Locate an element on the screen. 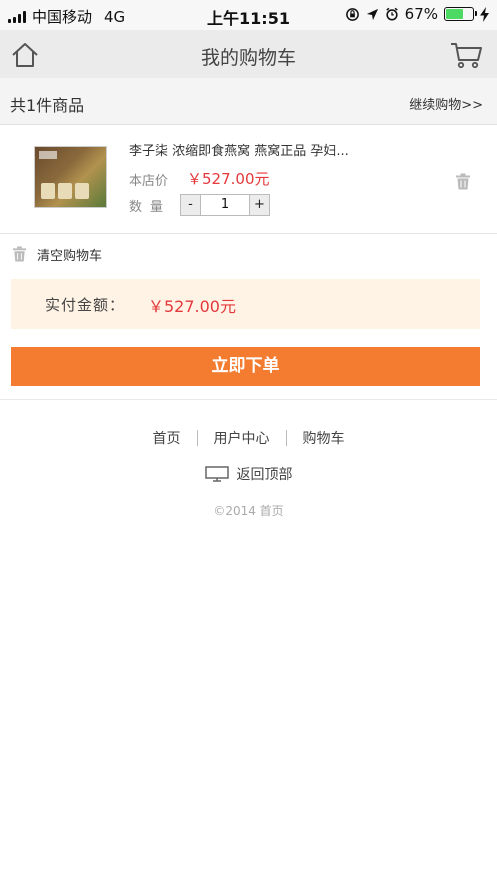  quantity-stepper: - 1 + is located at coordinates (225, 205).